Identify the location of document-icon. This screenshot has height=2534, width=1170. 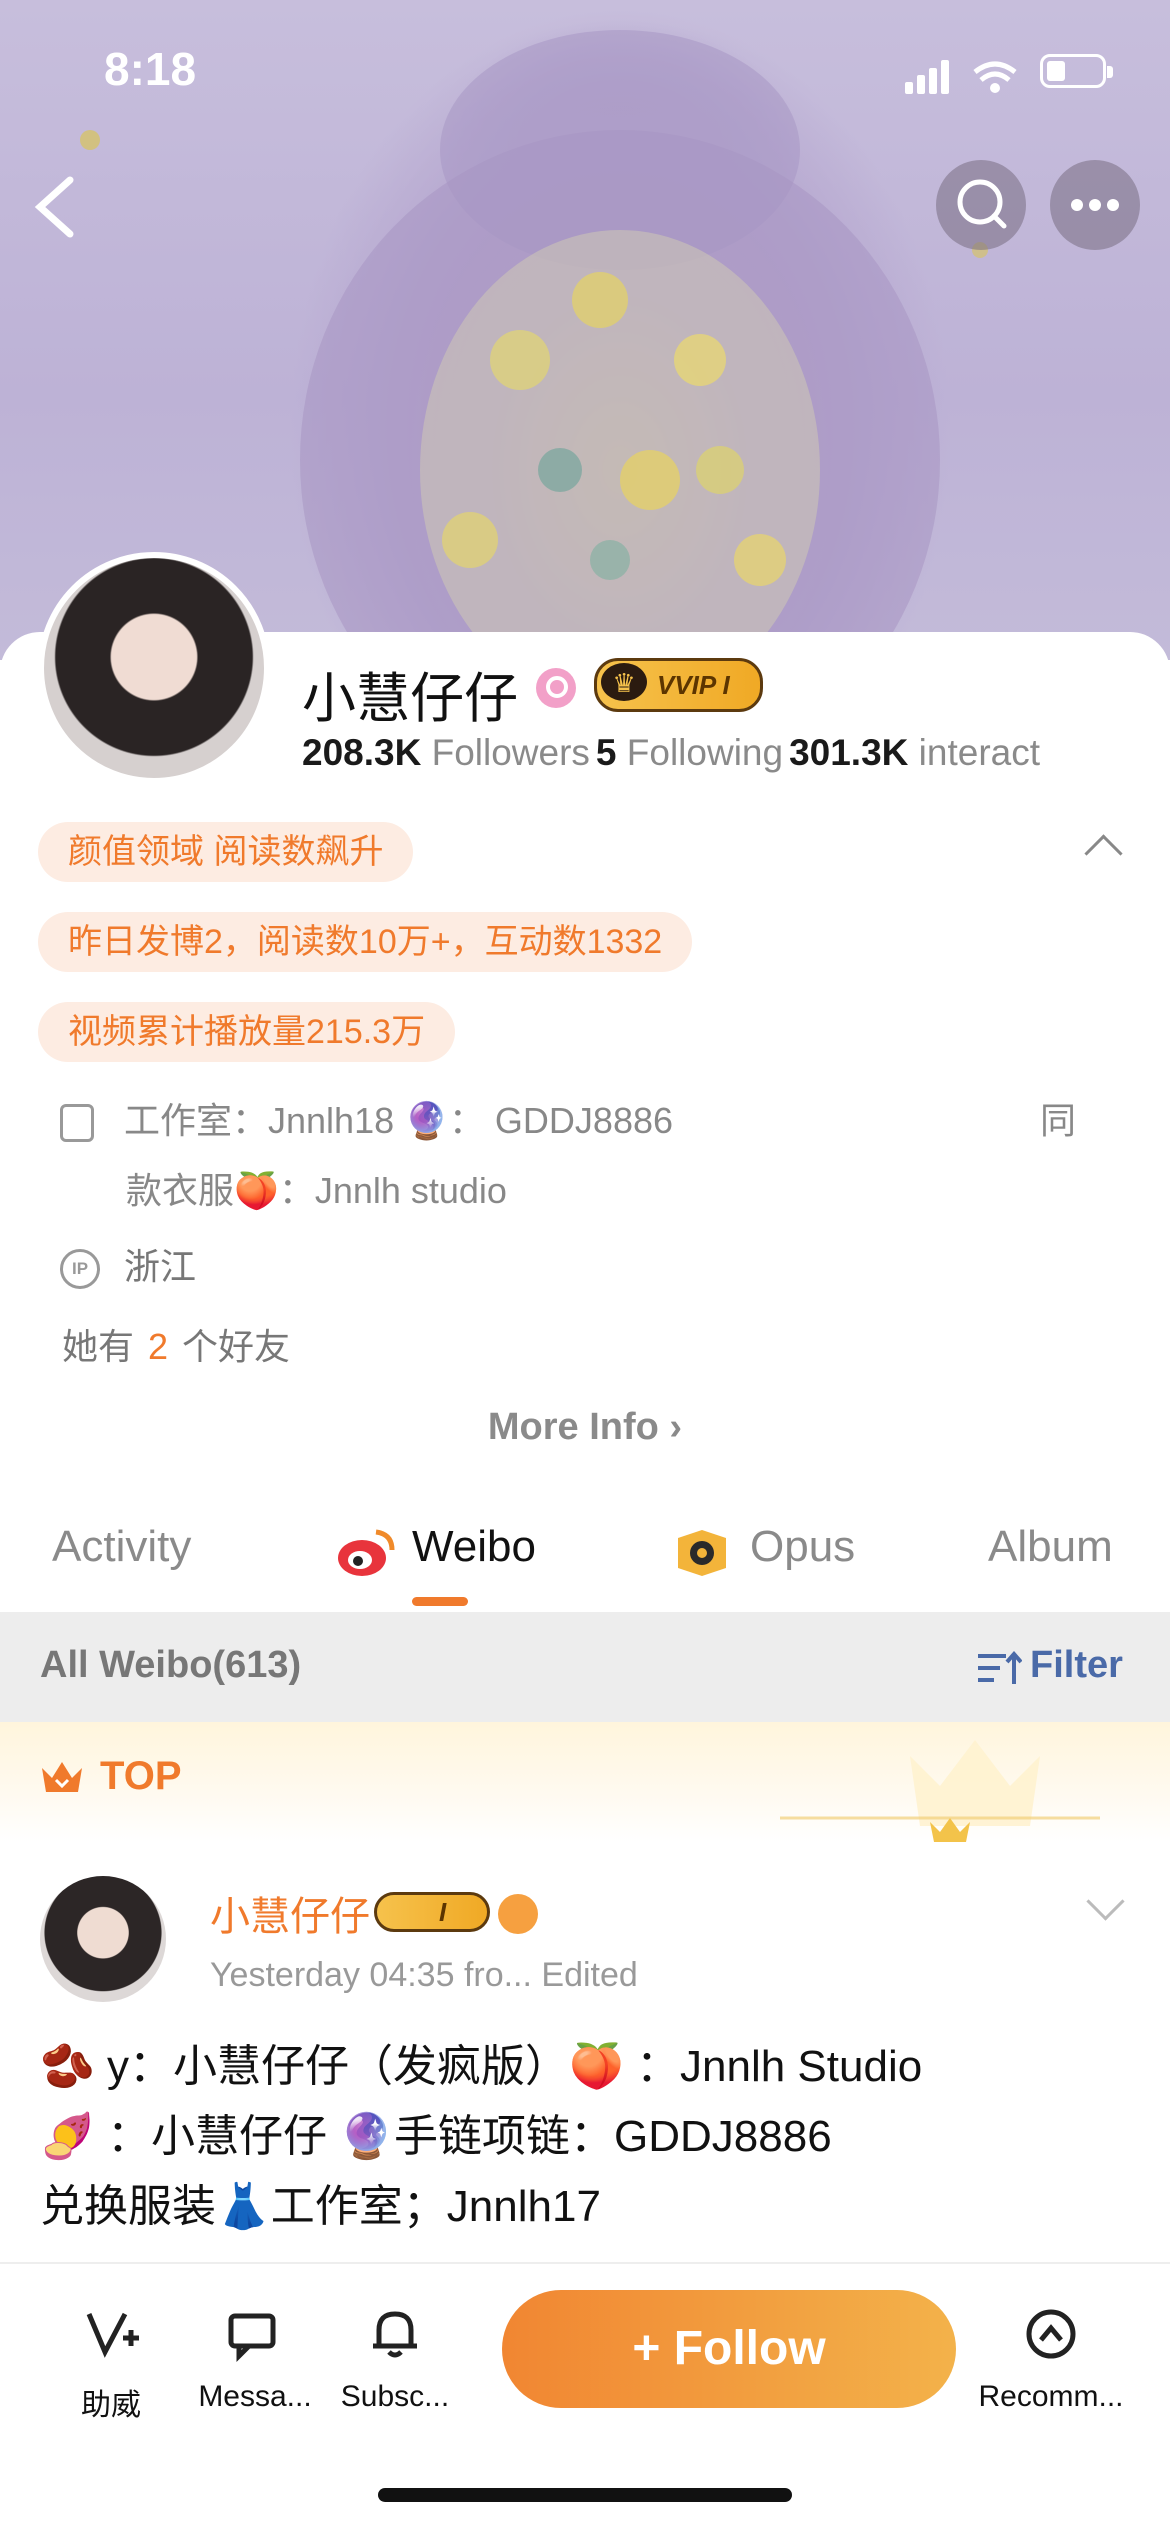
(77, 1123).